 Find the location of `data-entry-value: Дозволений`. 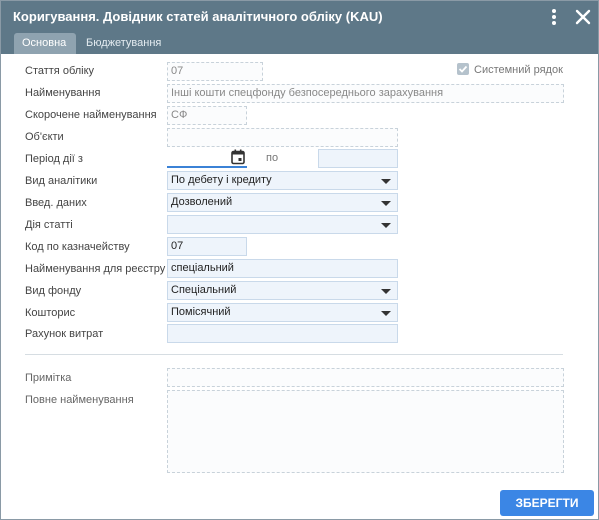

data-entry-value: Дозволений is located at coordinates (202, 202).